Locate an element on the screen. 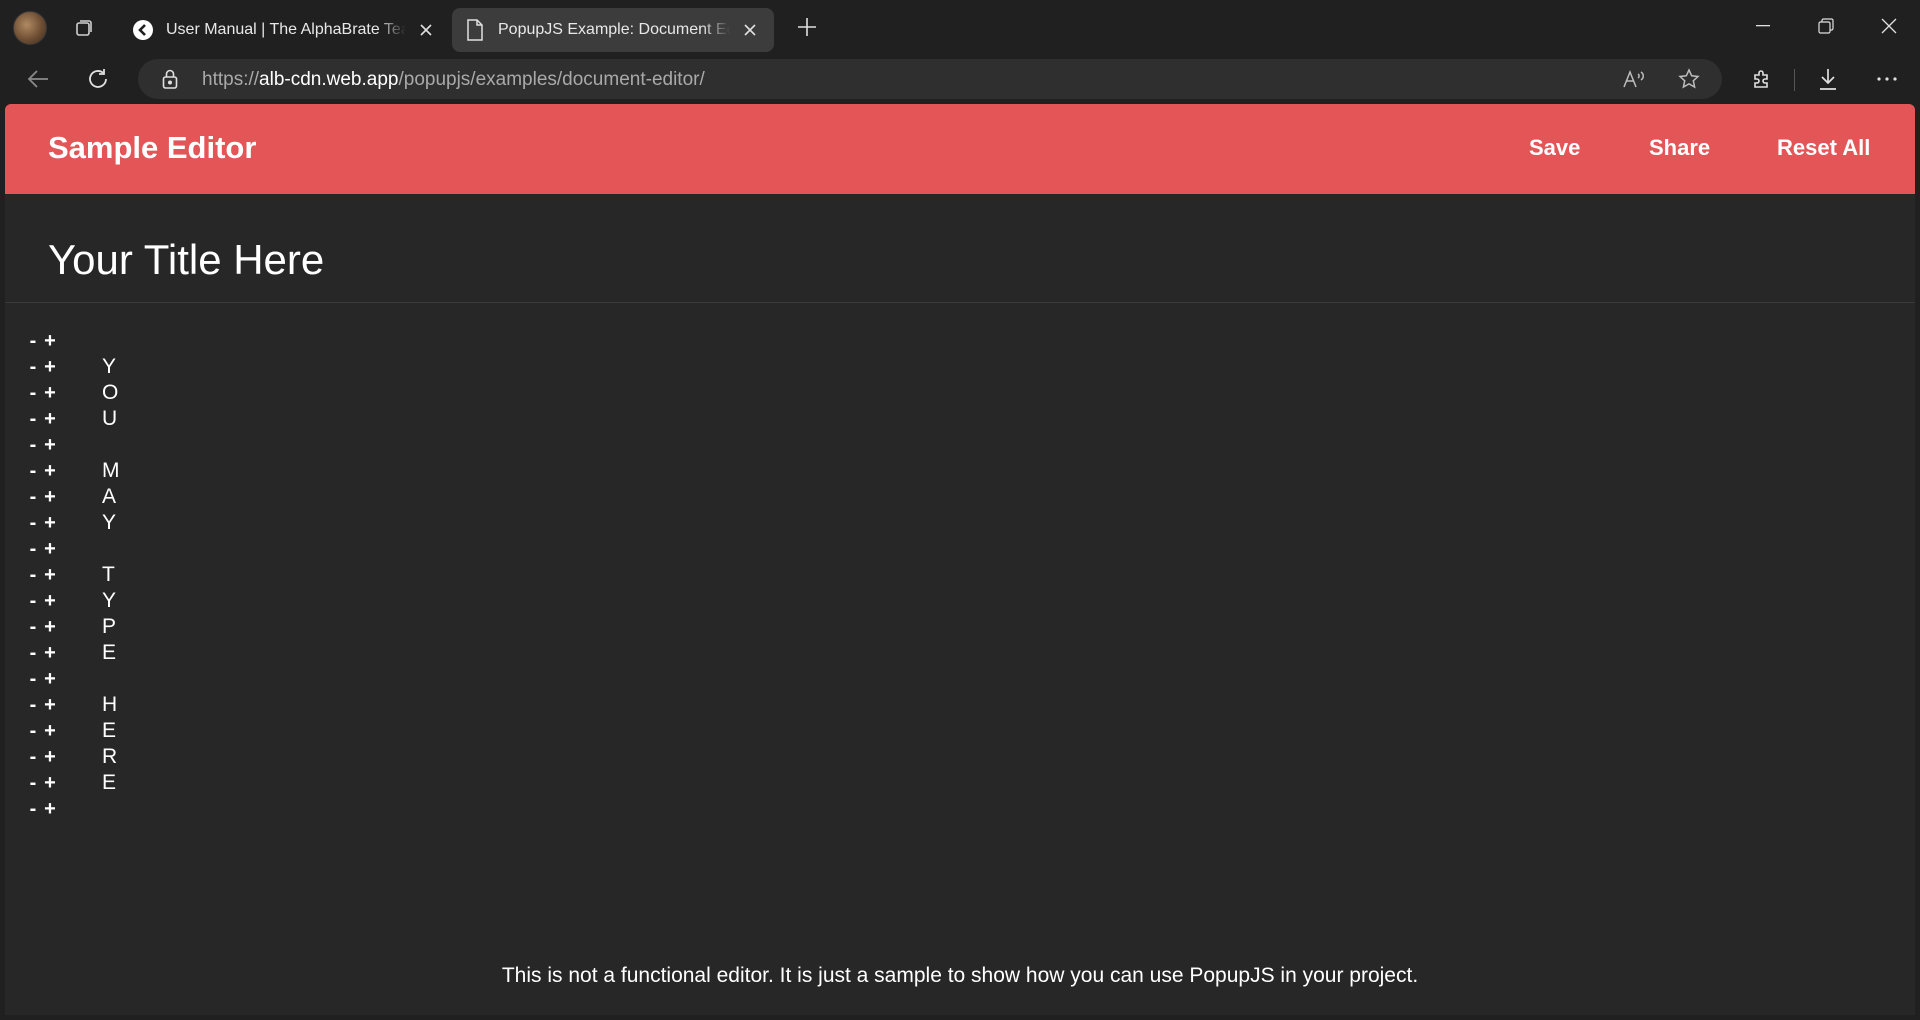 This screenshot has width=1920, height=1020. line-text: P is located at coordinates (109, 627).